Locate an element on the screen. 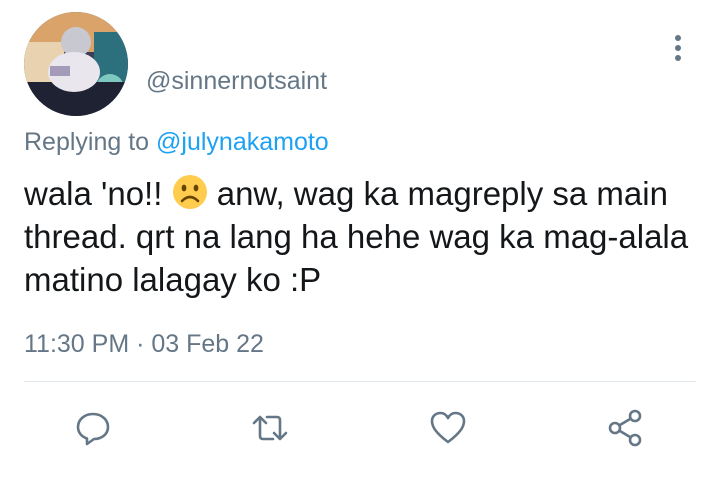 Image resolution: width=720 pixels, height=479 pixels. share-button is located at coordinates (625, 428).